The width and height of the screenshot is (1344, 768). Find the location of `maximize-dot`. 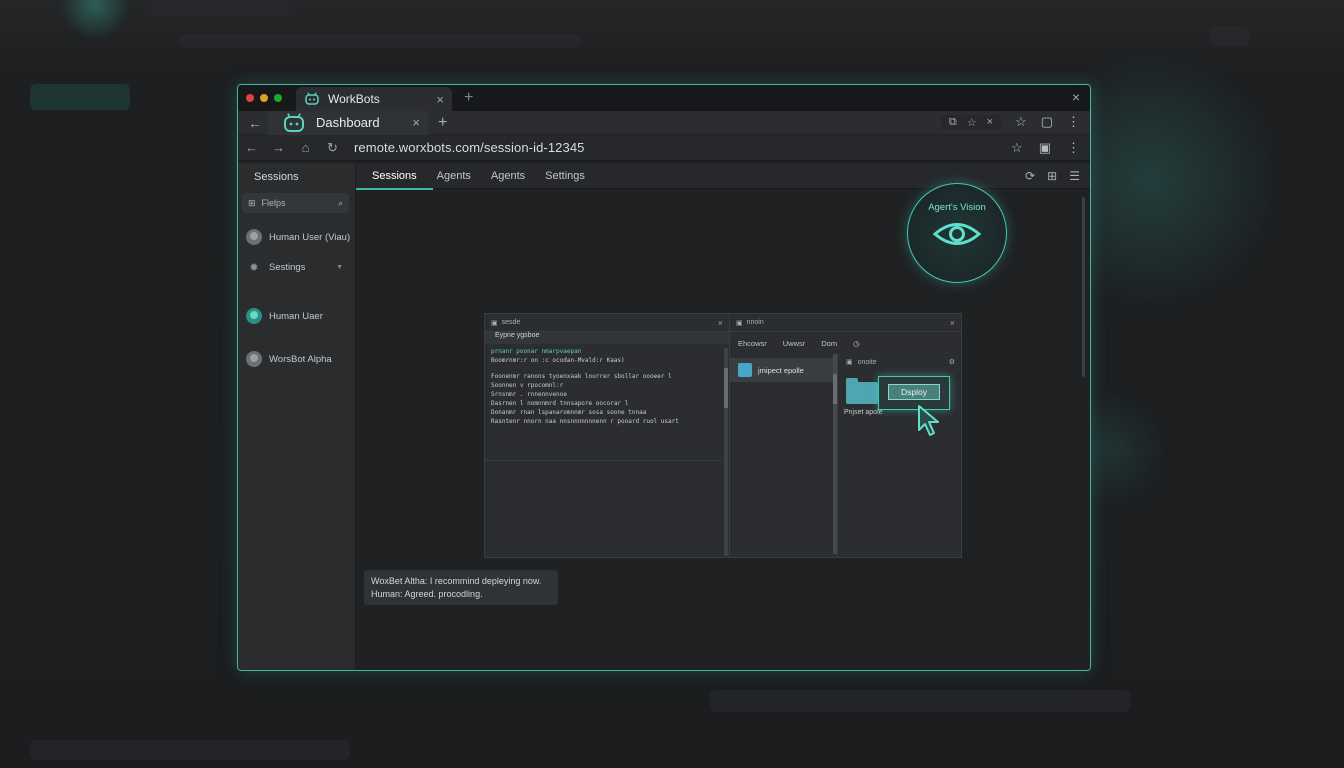

maximize-dot is located at coordinates (278, 98).